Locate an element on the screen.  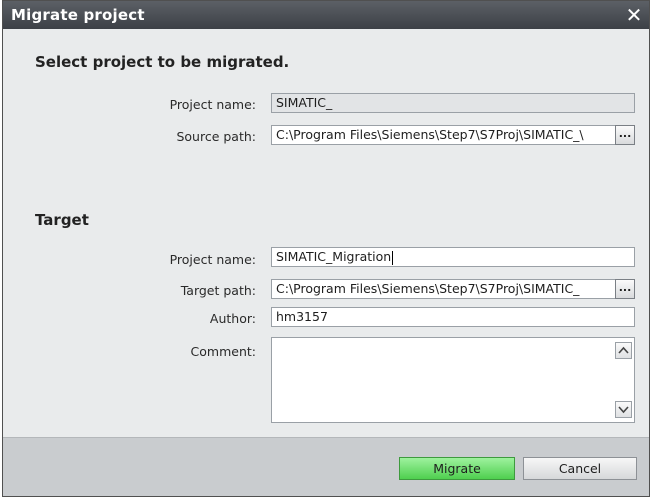
target-section-heading: Target is located at coordinates (62, 220).